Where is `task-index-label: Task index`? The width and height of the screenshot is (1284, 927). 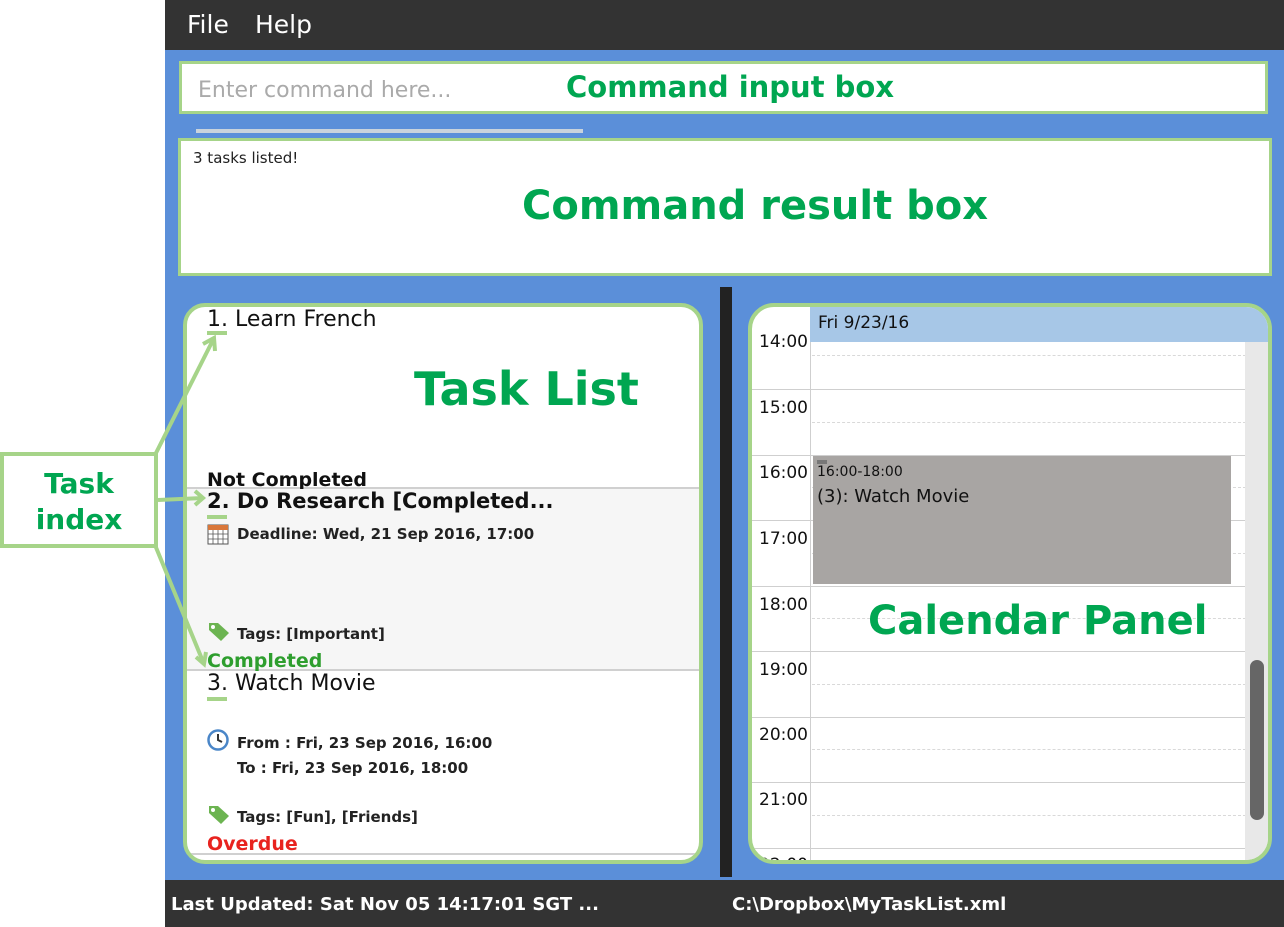
task-index-label: Task index is located at coordinates (79, 501).